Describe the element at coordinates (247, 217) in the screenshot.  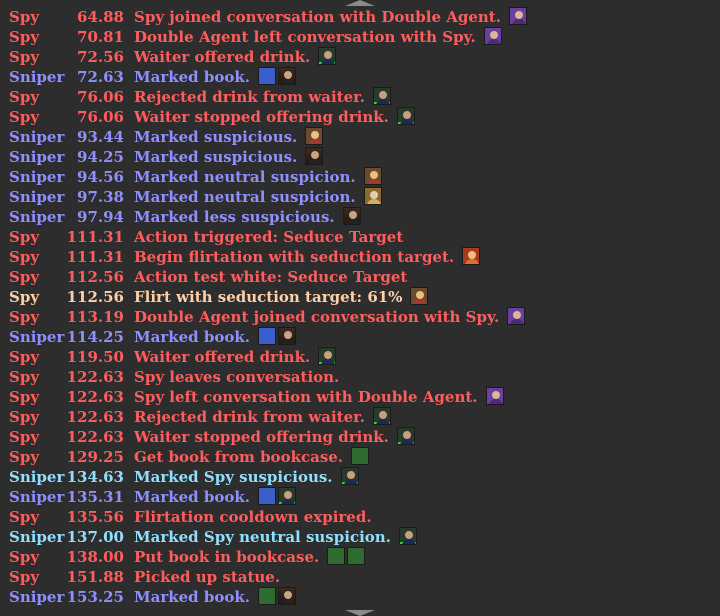
I see `log-text: Marked less suspicious.` at that location.